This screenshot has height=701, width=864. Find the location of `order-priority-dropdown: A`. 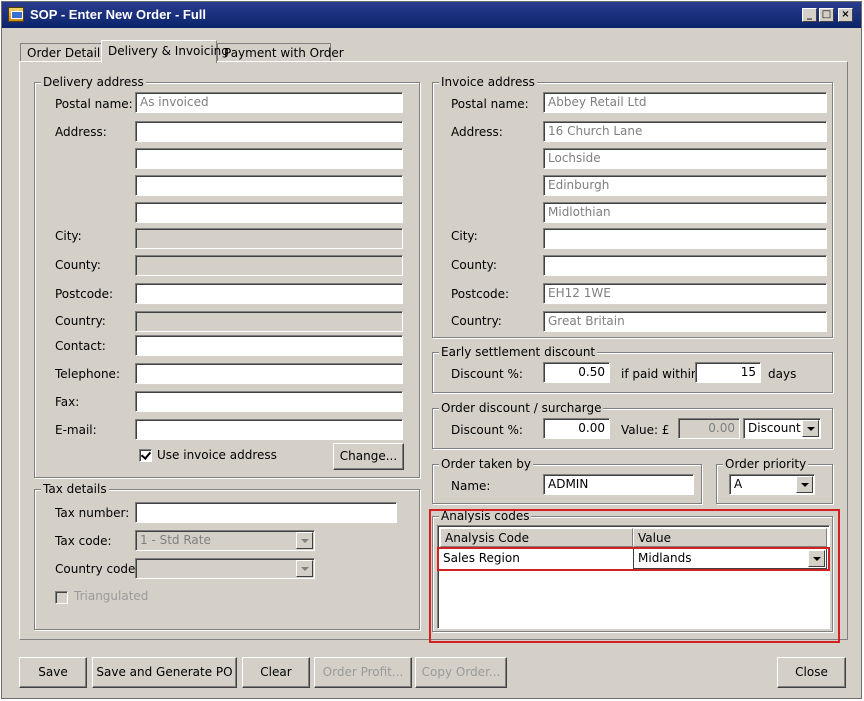

order-priority-dropdown: A is located at coordinates (772, 484).